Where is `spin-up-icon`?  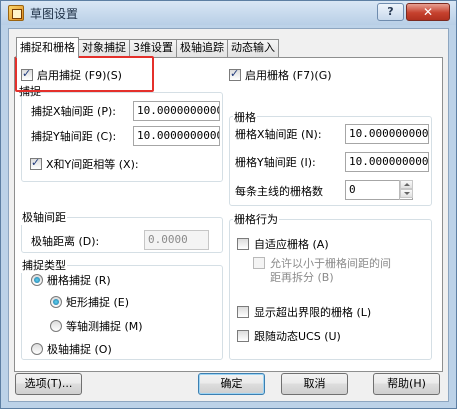 spin-up-icon is located at coordinates (406, 184).